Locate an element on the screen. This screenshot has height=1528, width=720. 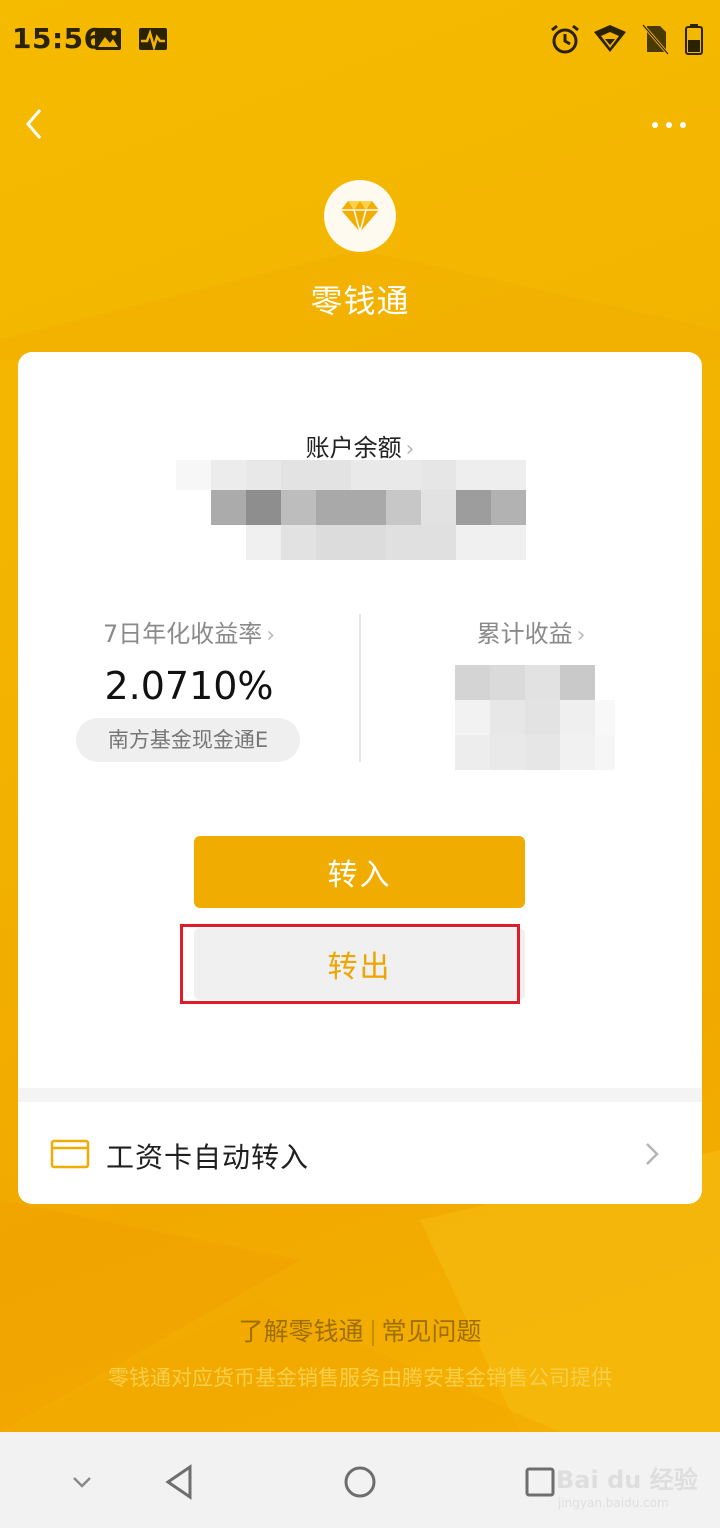
baidu-watermark: Bai du 经验 jingyan.baidu.com is located at coordinates (631, 1487).